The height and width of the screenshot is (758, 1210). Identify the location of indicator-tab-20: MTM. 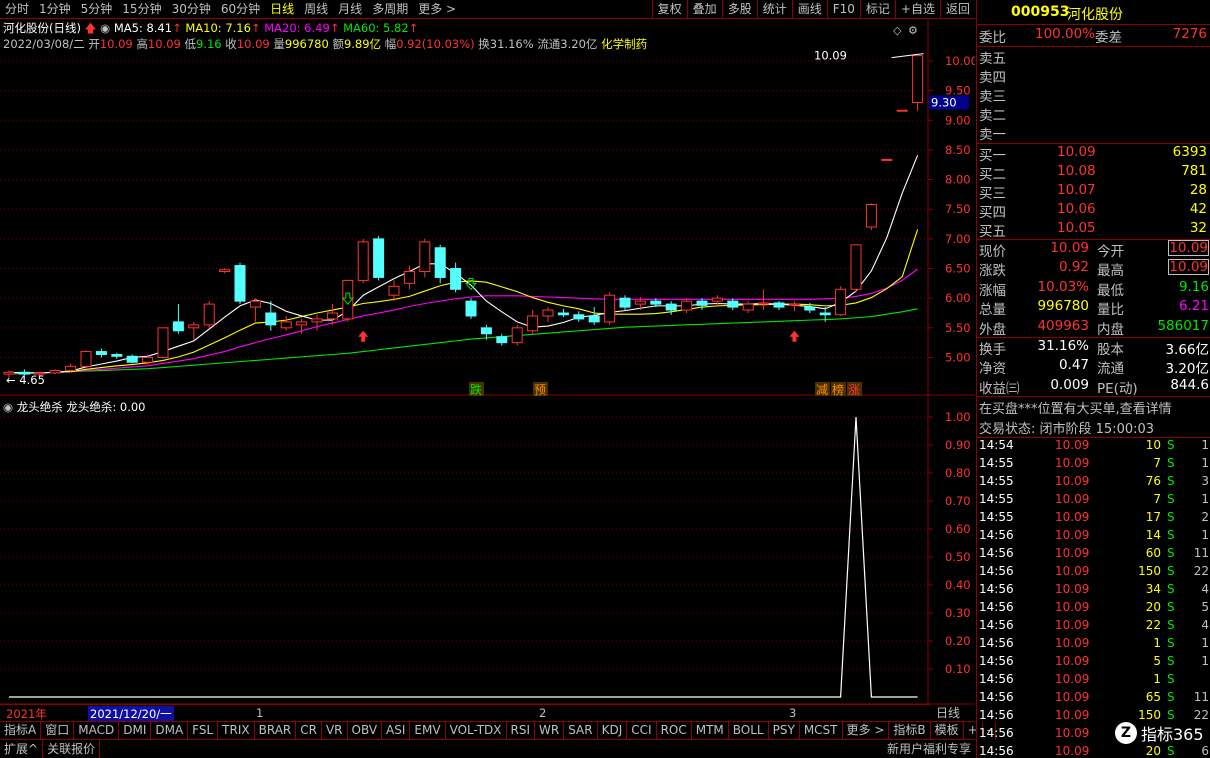
(710, 730).